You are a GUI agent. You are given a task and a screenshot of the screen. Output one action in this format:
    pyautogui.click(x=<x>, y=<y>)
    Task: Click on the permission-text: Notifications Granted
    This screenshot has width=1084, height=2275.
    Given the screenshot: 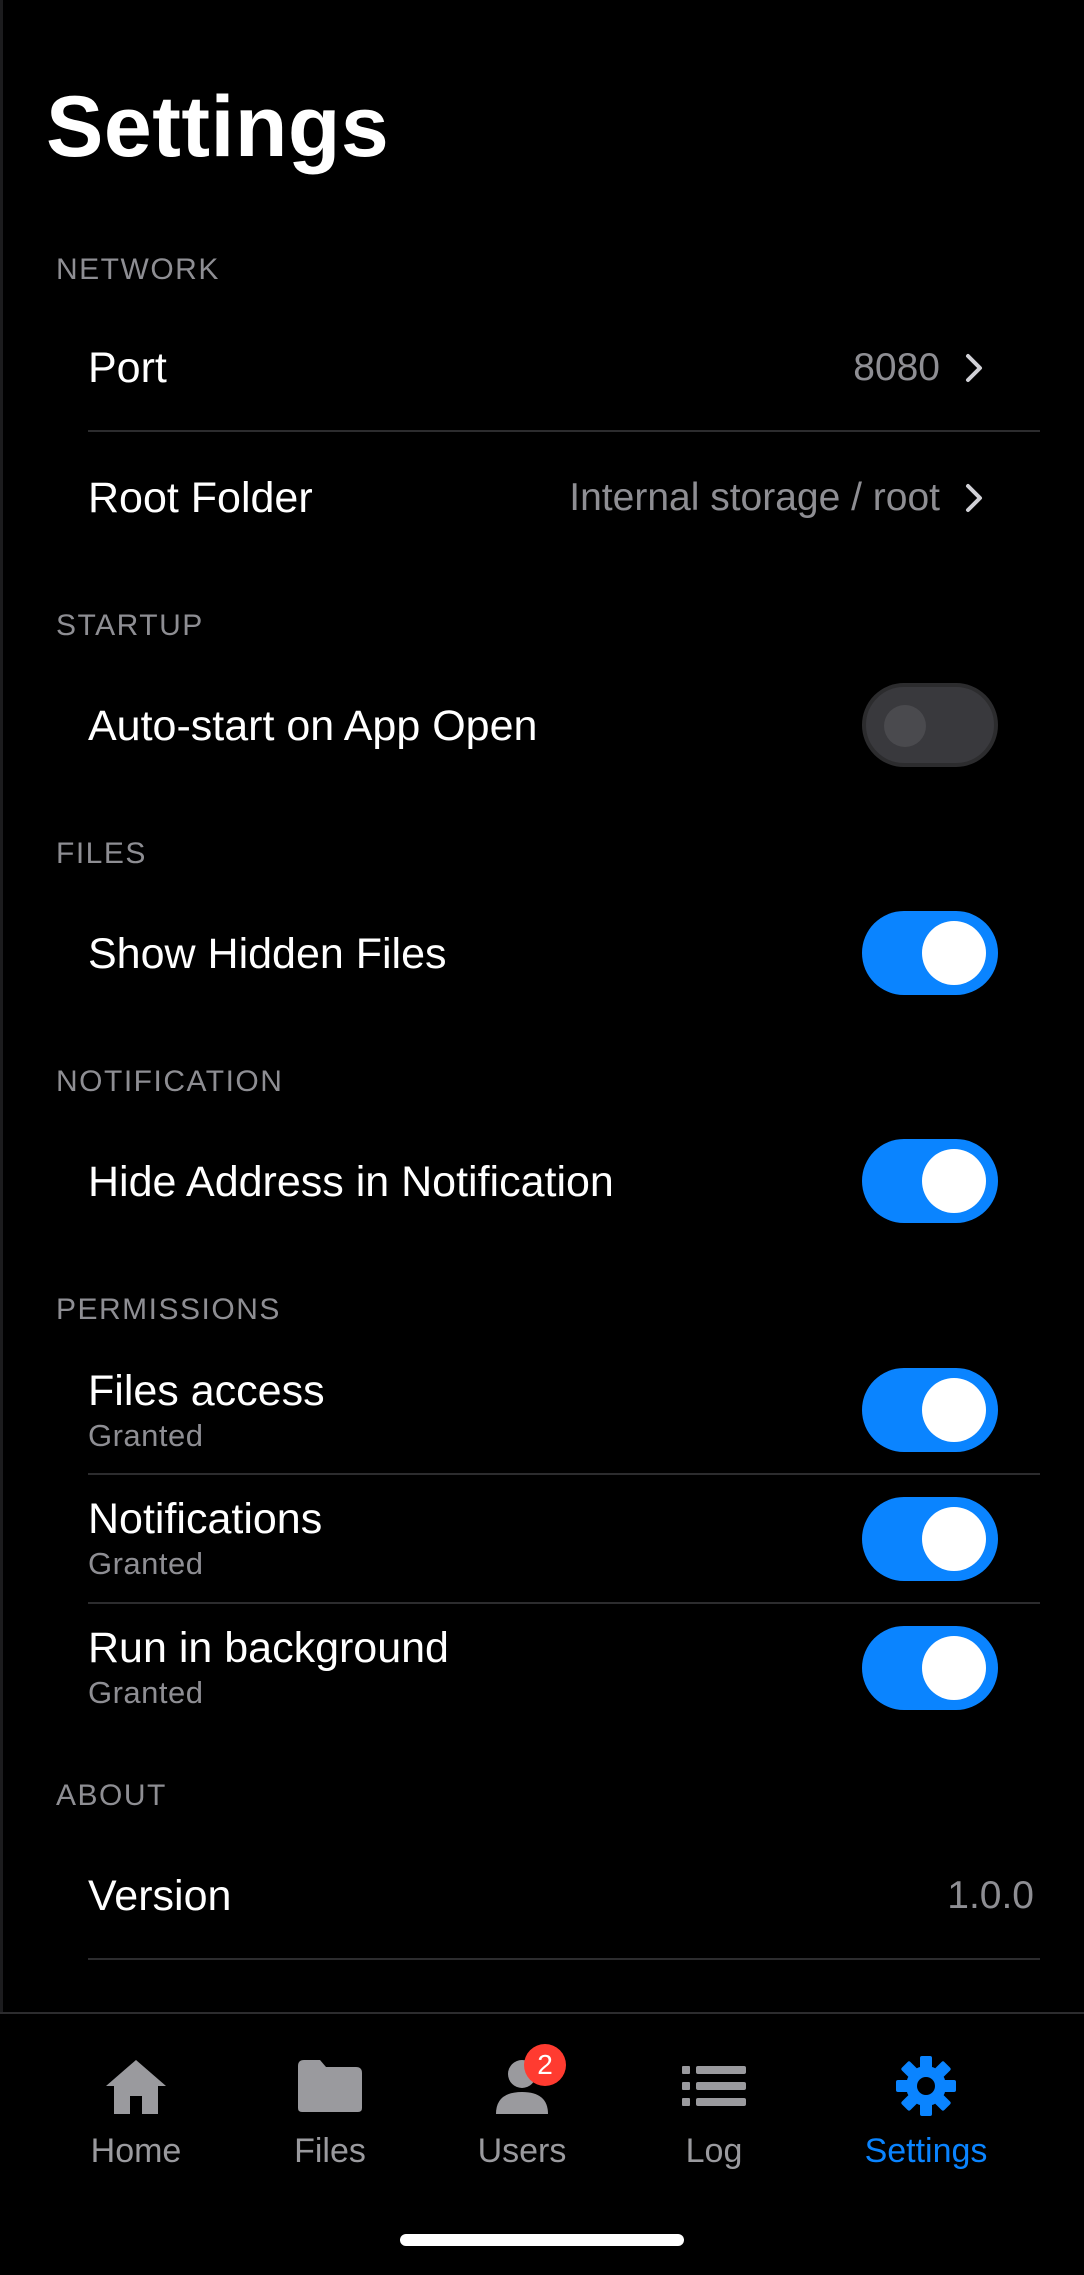 What is the action you would take?
    pyautogui.click(x=205, y=1538)
    